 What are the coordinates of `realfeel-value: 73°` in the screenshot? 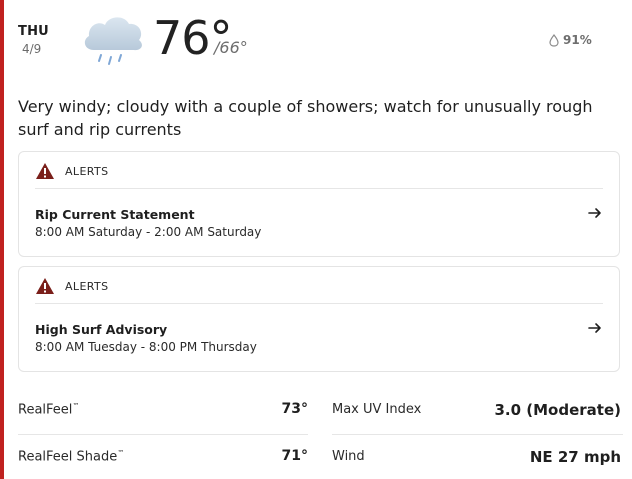 It's located at (294, 409).